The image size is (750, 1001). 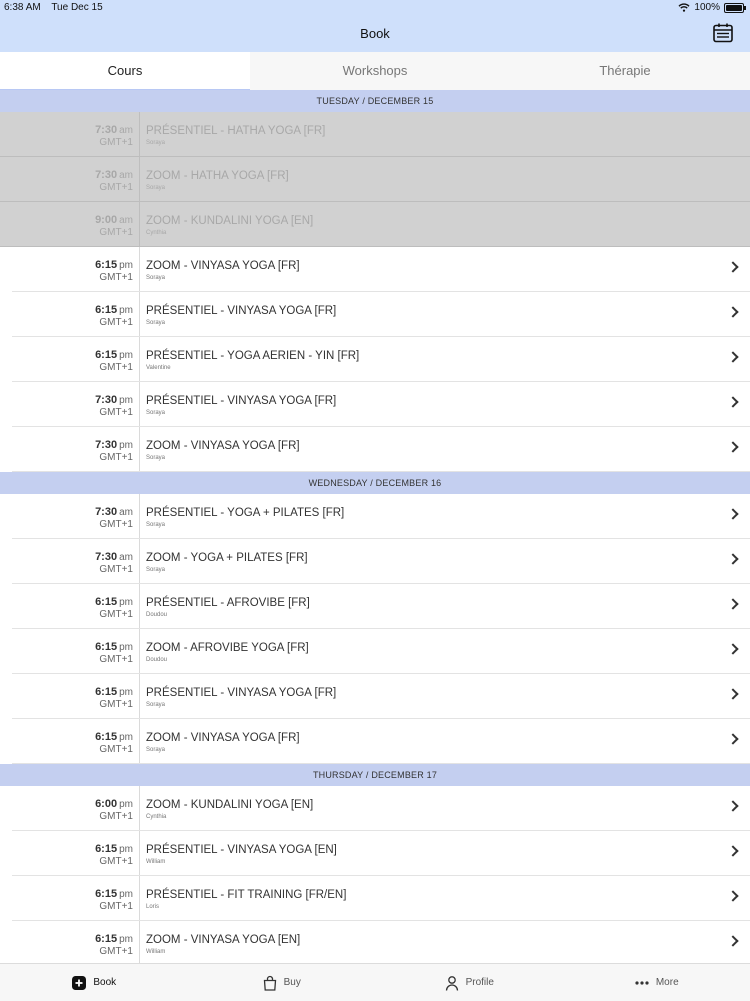 What do you see at coordinates (156, 817) in the screenshot?
I see `class-teacher: Cynthia` at bounding box center [156, 817].